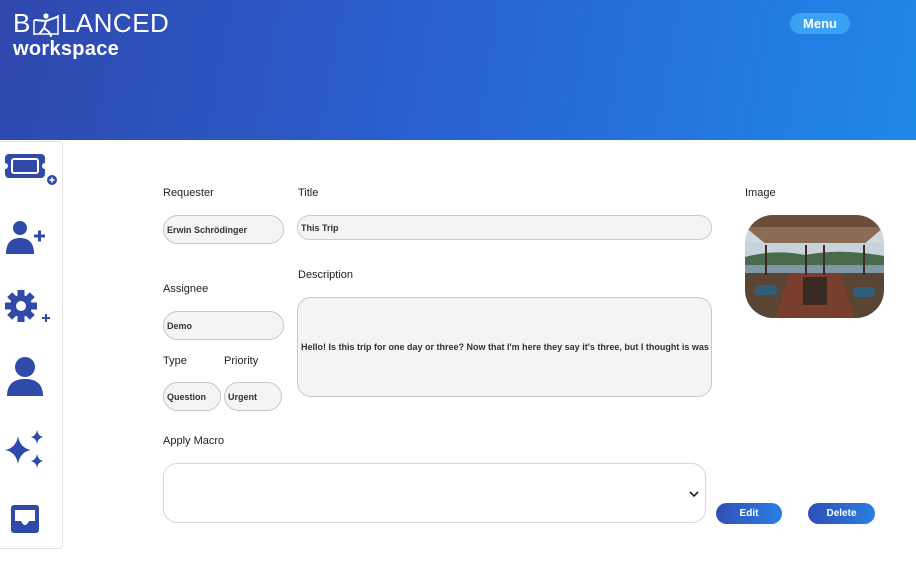 This screenshot has height=563, width=916. What do you see at coordinates (253, 396) in the screenshot?
I see `priority-field: Urgent` at bounding box center [253, 396].